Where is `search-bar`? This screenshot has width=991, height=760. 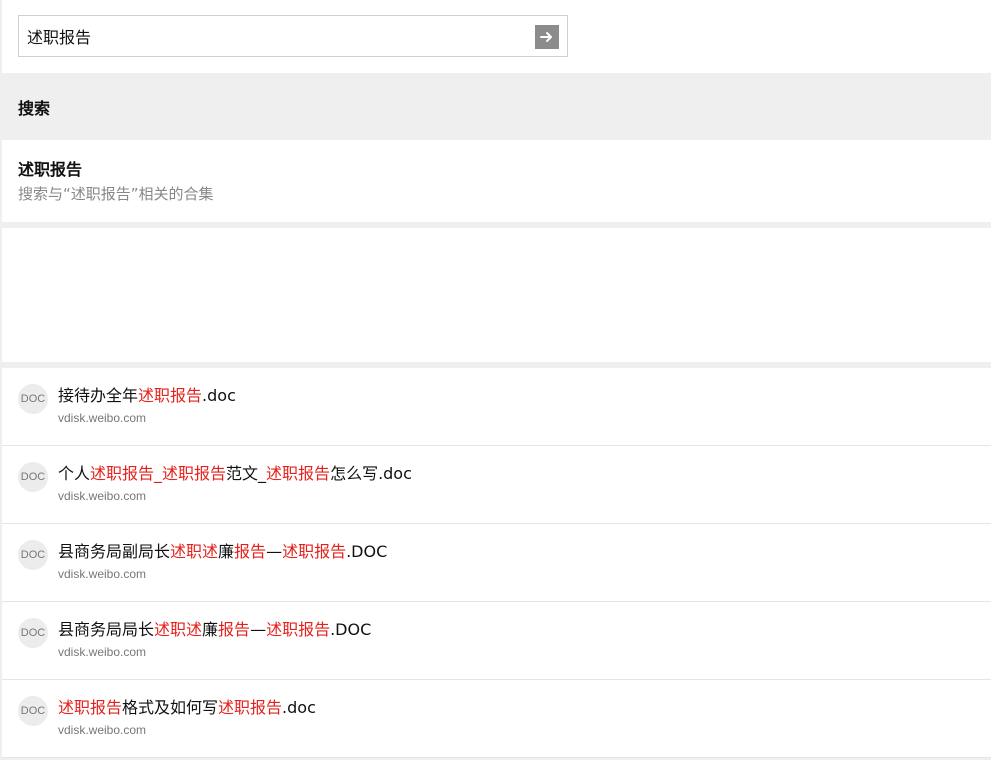 search-bar is located at coordinates (496, 36).